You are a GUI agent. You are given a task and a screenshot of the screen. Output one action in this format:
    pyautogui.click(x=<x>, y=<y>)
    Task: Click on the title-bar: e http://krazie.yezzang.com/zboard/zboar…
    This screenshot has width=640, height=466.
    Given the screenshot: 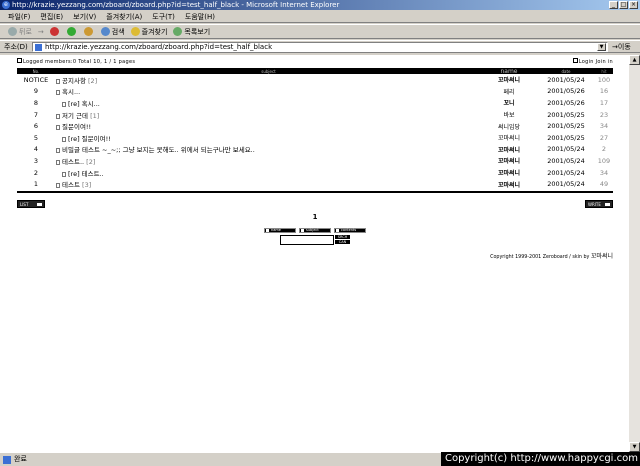 What is the action you would take?
    pyautogui.click(x=320, y=5)
    